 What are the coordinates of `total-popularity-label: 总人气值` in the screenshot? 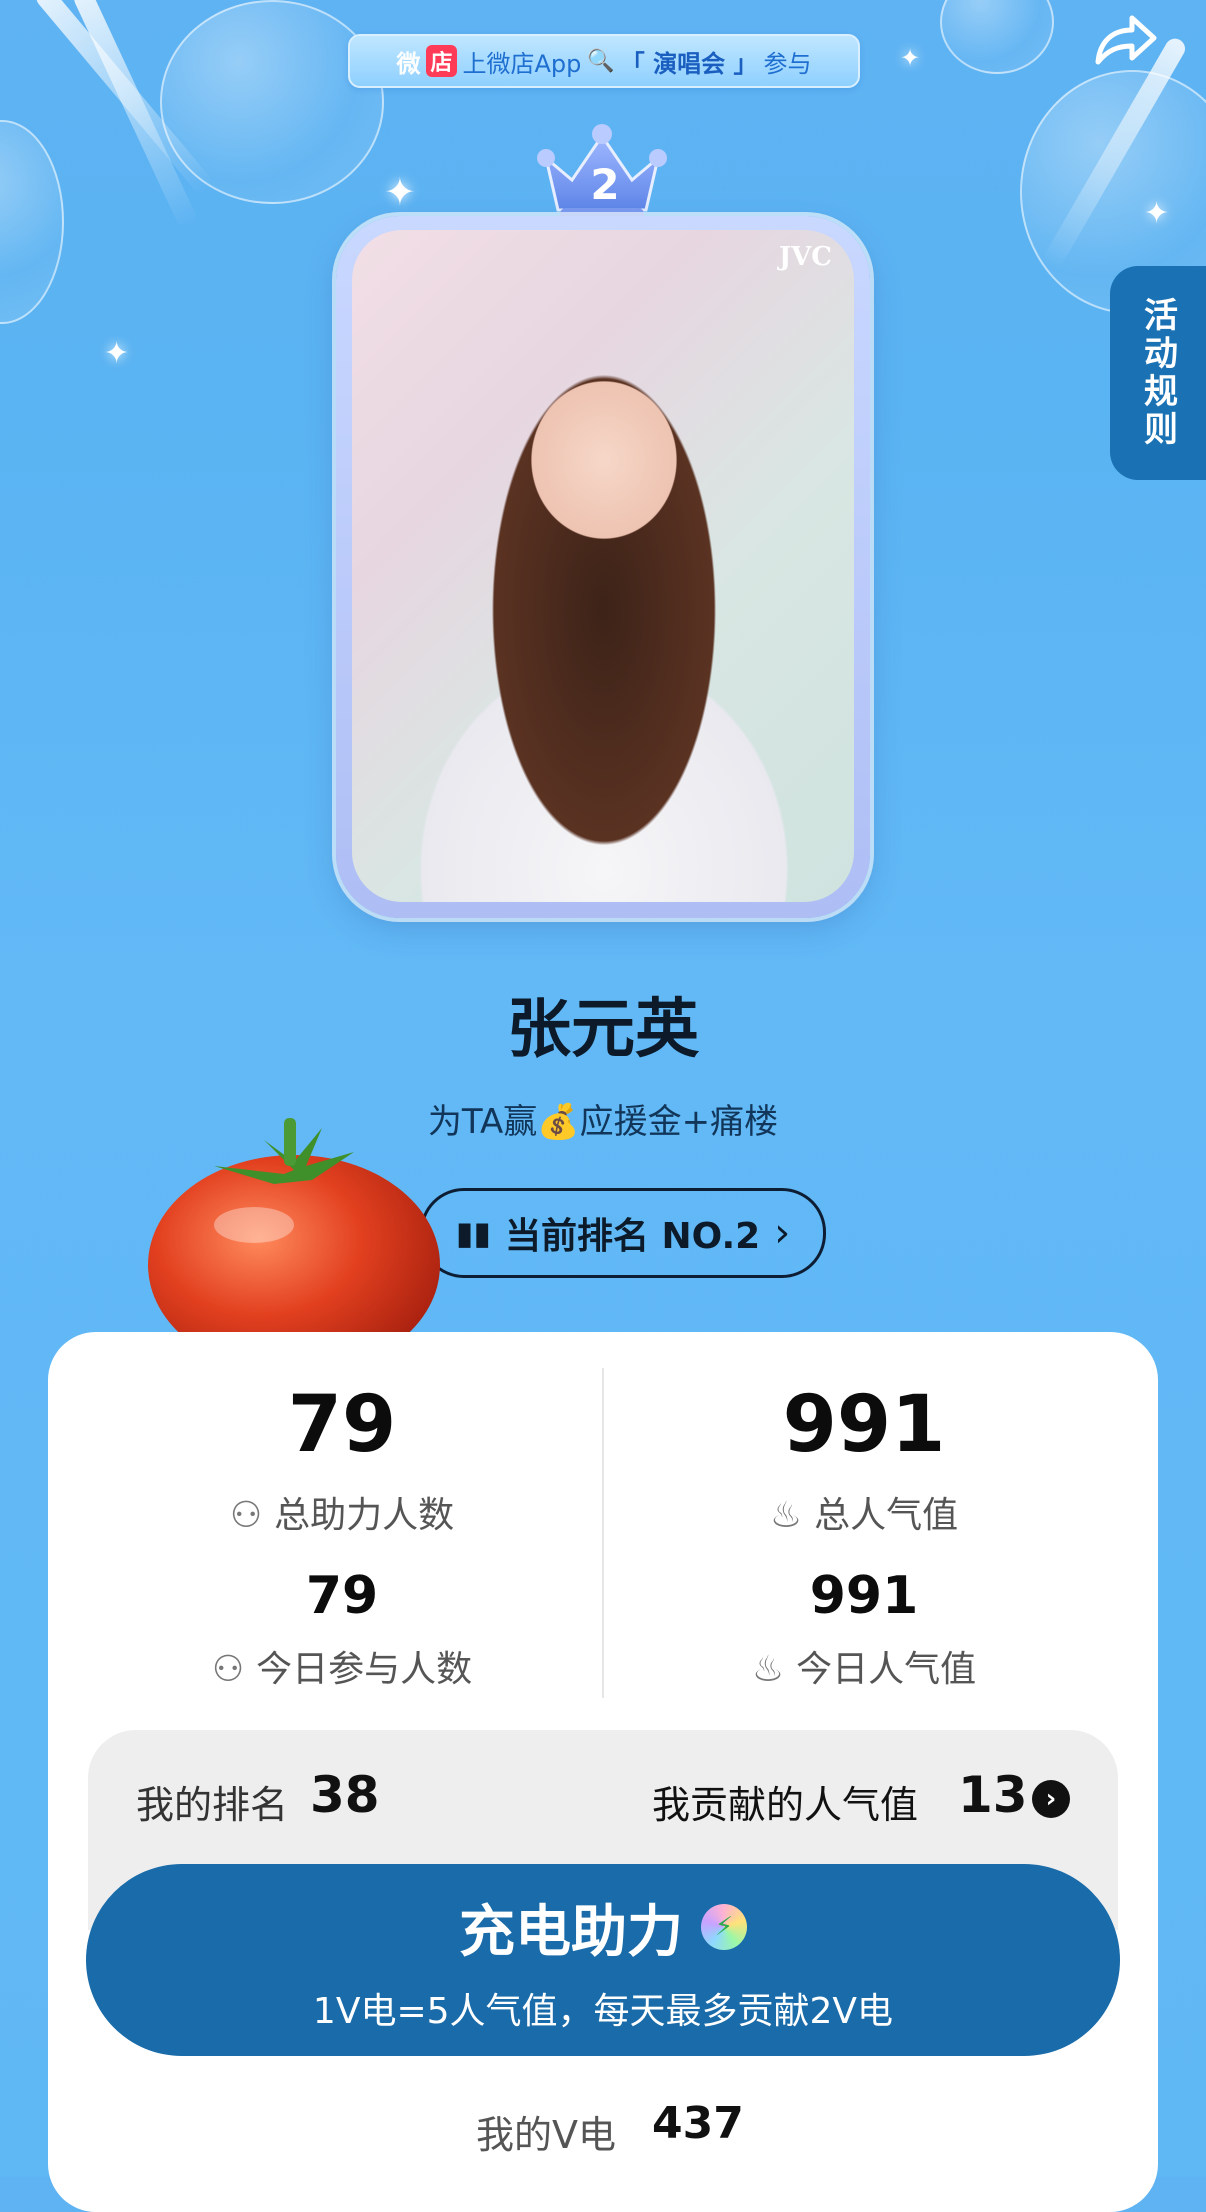 It's located at (886, 1515).